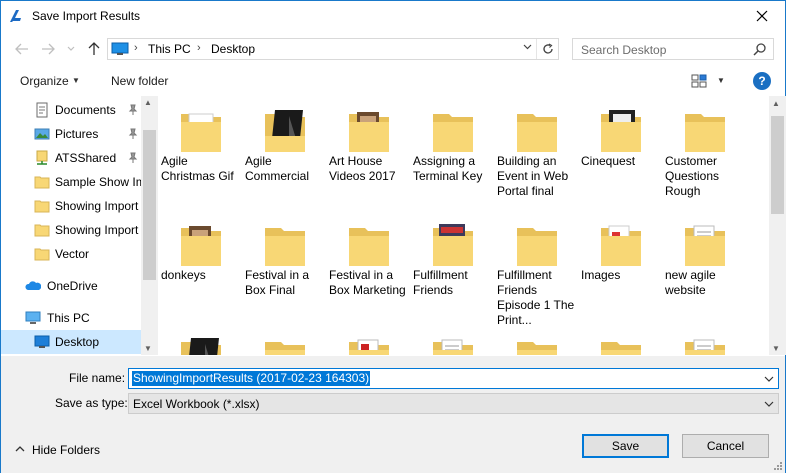 The height and width of the screenshot is (473, 786). Describe the element at coordinates (71, 342) in the screenshot. I see `nav-item-desktop: Desktop` at that location.